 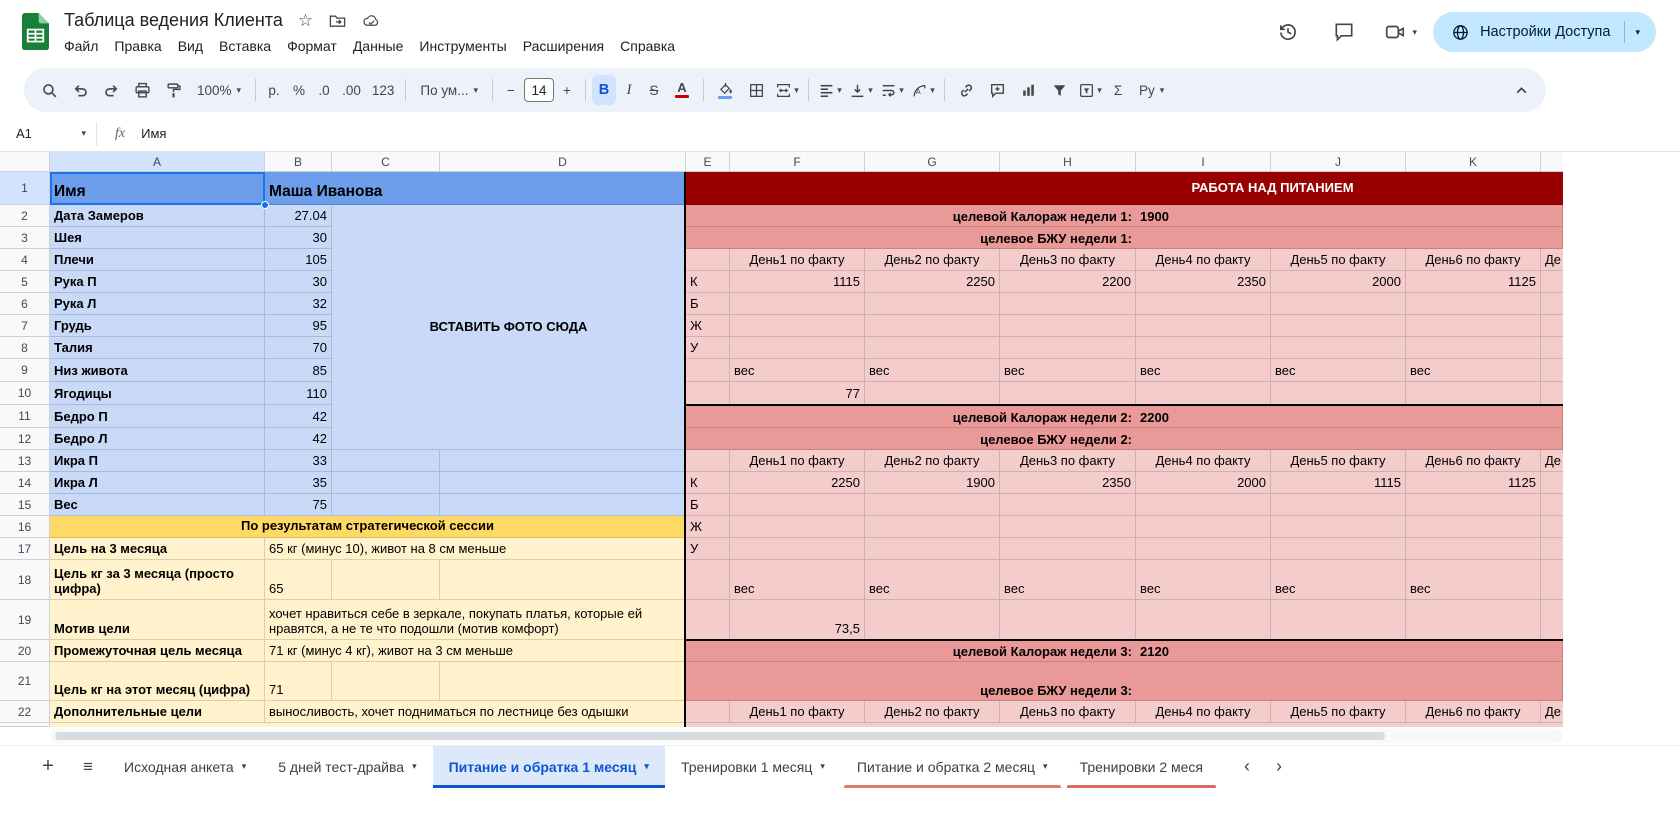 What do you see at coordinates (298, 483) in the screenshot?
I see `cell-measurement-value: 35` at bounding box center [298, 483].